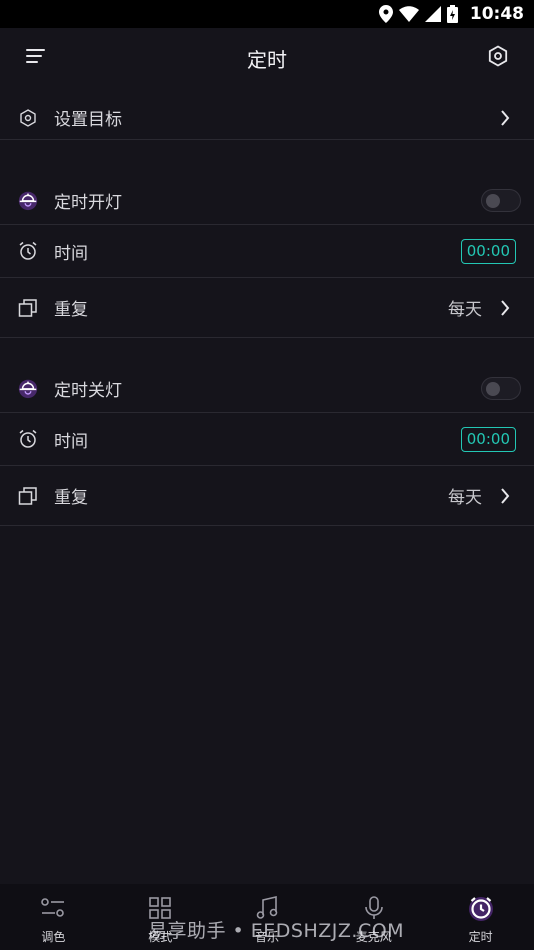 This screenshot has width=534, height=950. What do you see at coordinates (480, 937) in the screenshot?
I see `nav-label-timer: 定时` at bounding box center [480, 937].